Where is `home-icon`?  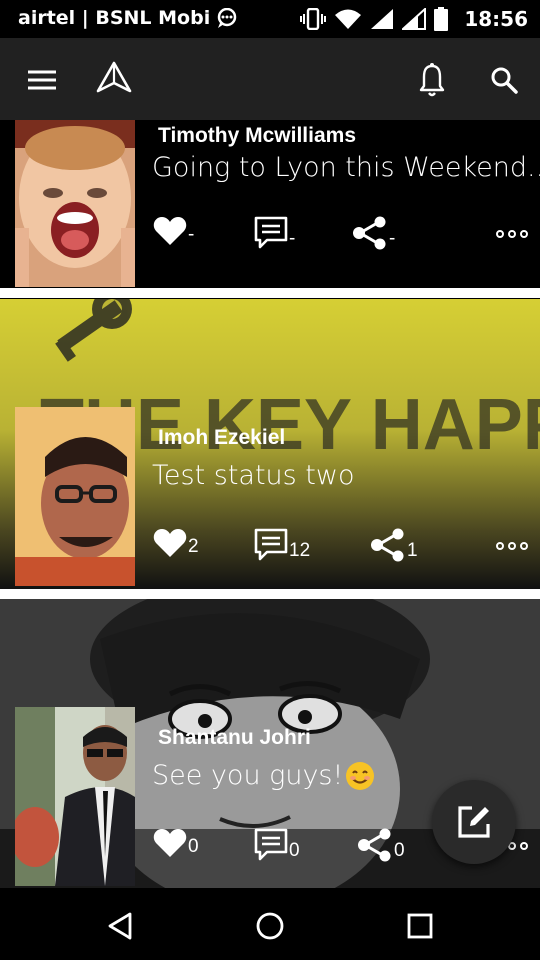 home-icon is located at coordinates (270, 926).